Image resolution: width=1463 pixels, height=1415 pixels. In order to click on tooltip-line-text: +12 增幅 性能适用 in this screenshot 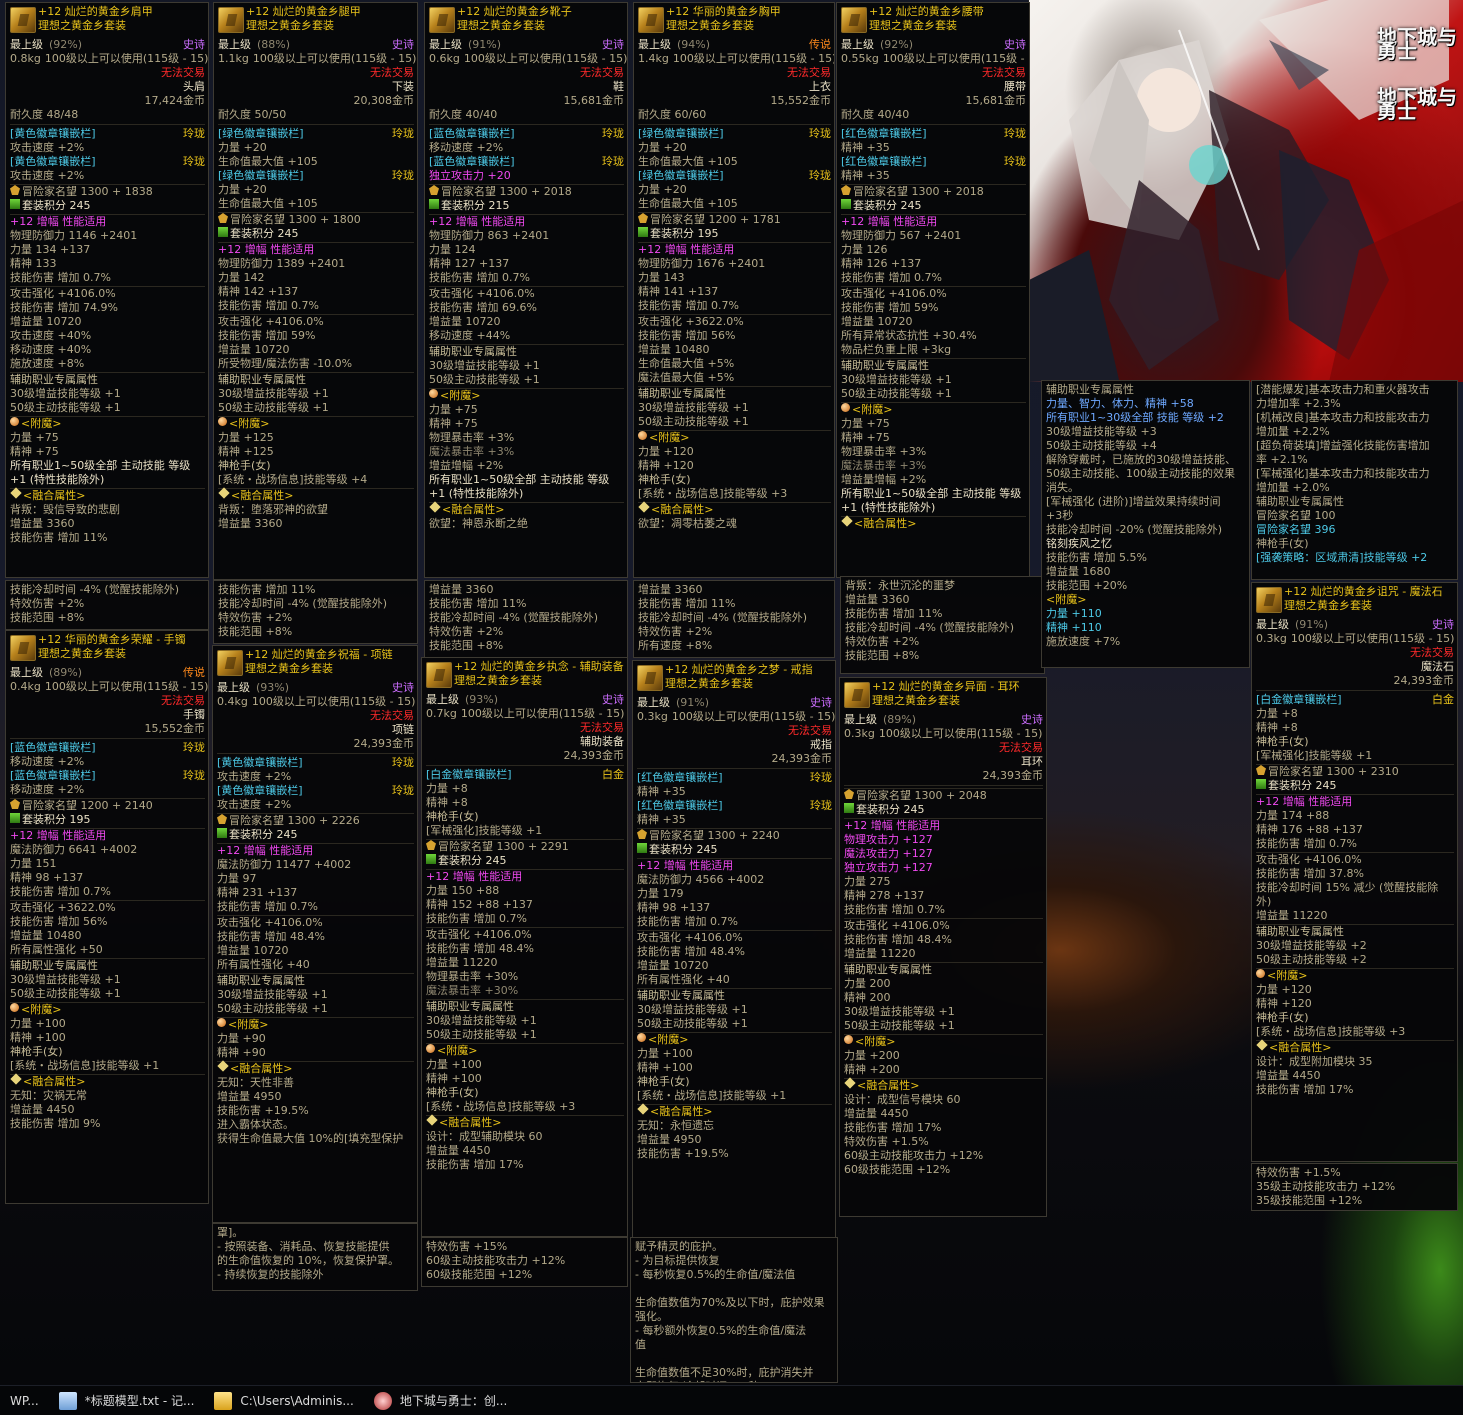, I will do `click(58, 835)`.